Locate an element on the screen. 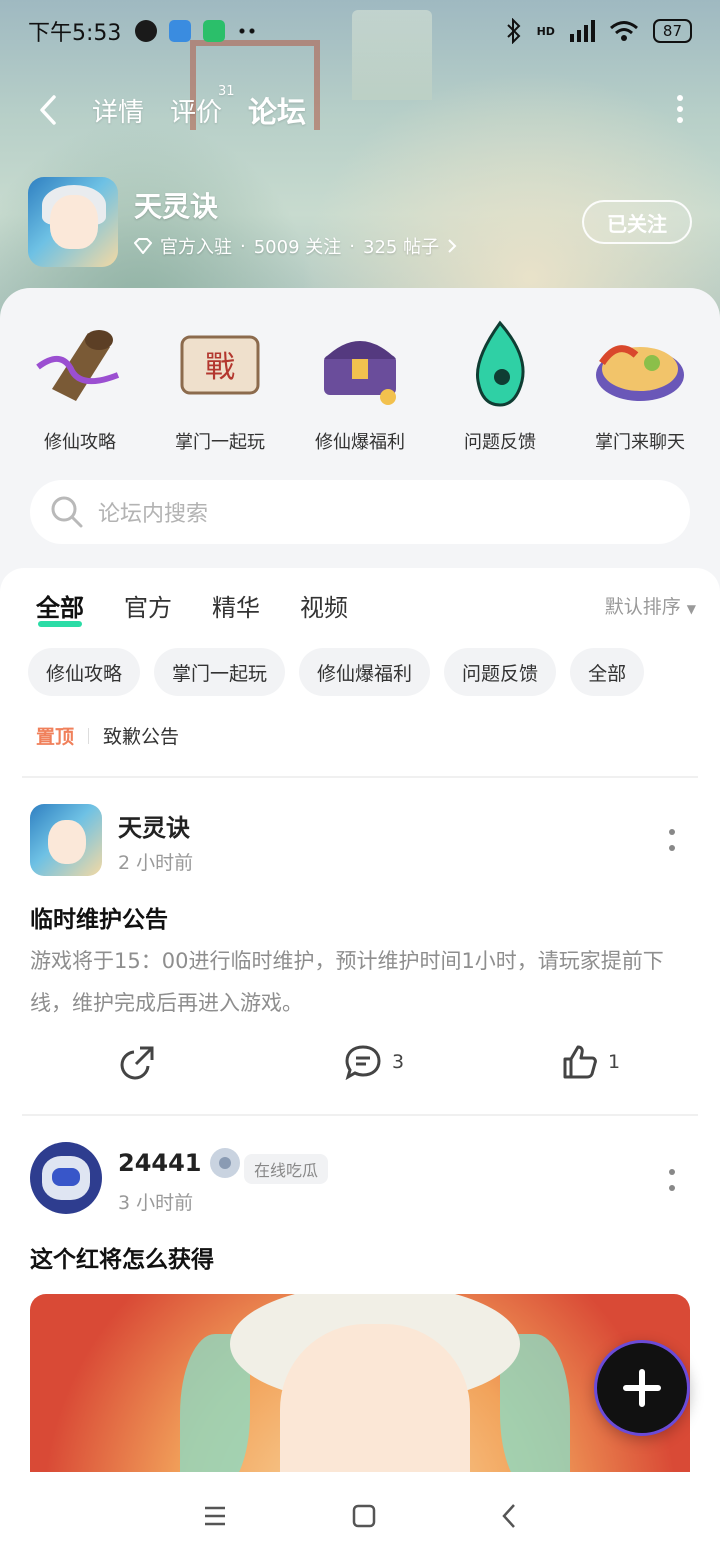  post-title: 这个红将怎么获得 is located at coordinates (122, 1260).